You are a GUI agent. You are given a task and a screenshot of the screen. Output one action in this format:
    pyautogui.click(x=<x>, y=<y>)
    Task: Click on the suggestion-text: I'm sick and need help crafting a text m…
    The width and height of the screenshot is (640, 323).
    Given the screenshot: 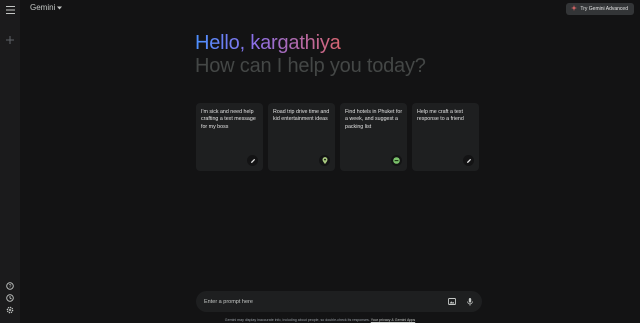 What is the action you would take?
    pyautogui.click(x=228, y=119)
    